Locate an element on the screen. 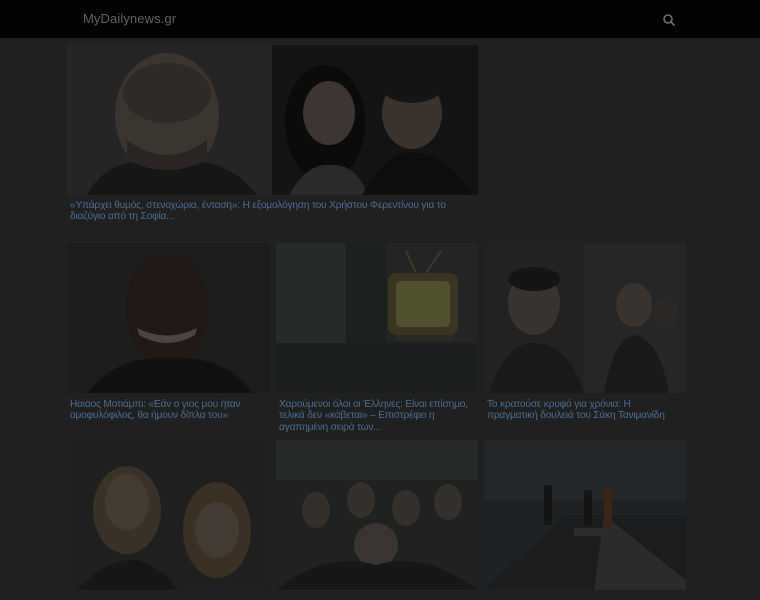 The image size is (760, 600). search-icon is located at coordinates (669, 20).